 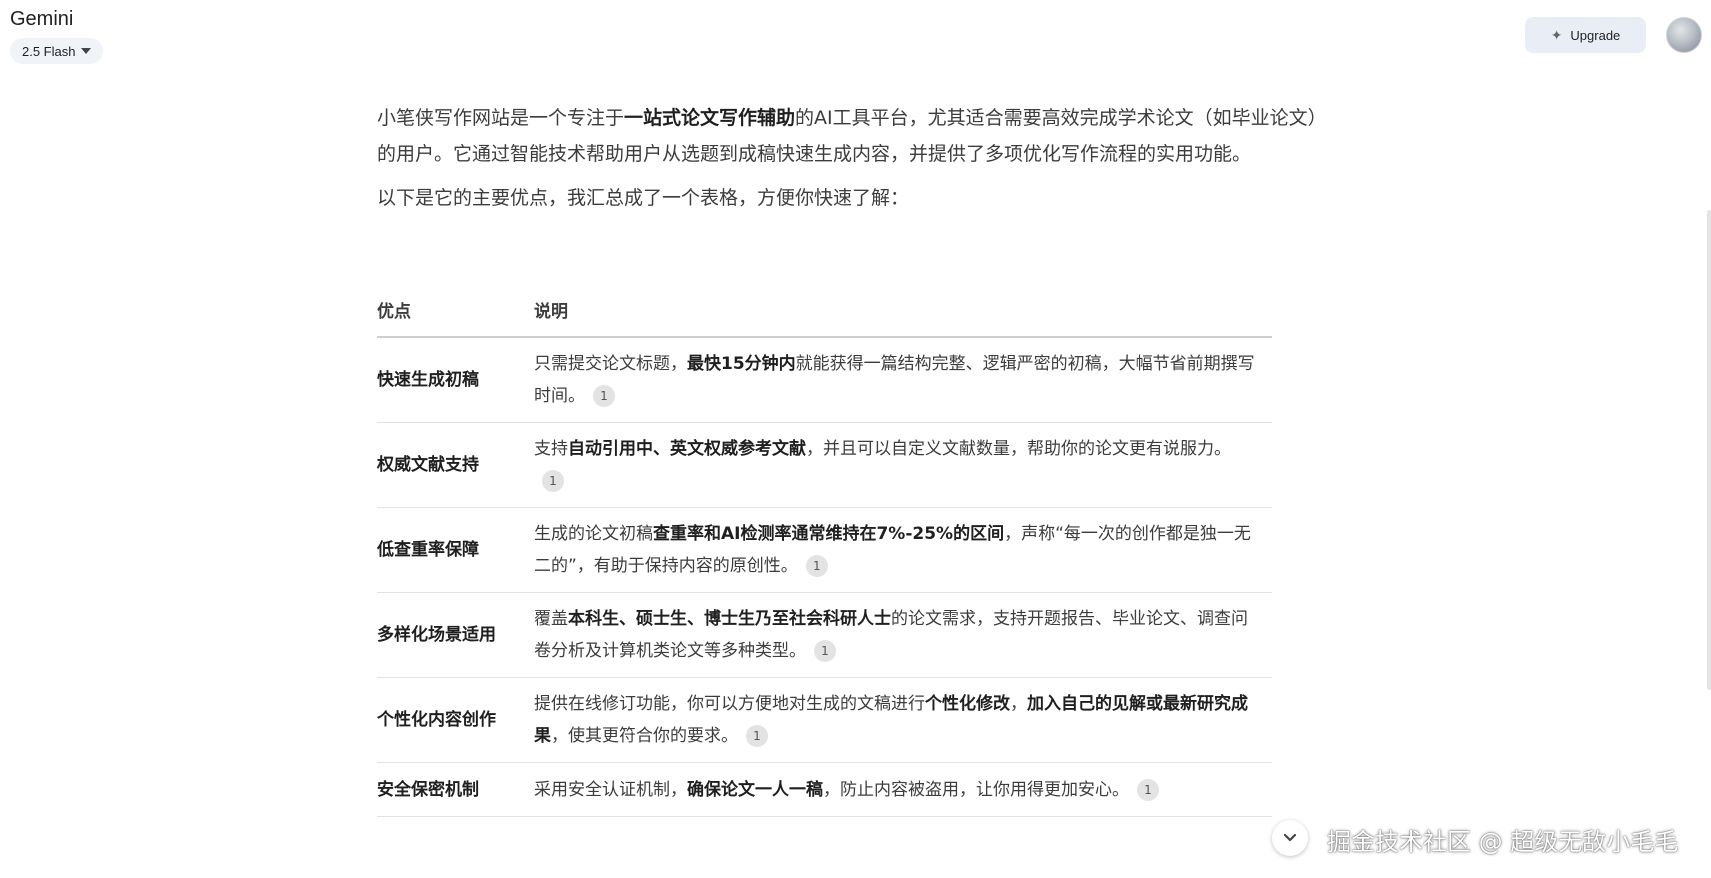 I want to click on description-text: ，, so click(x=1018, y=704).